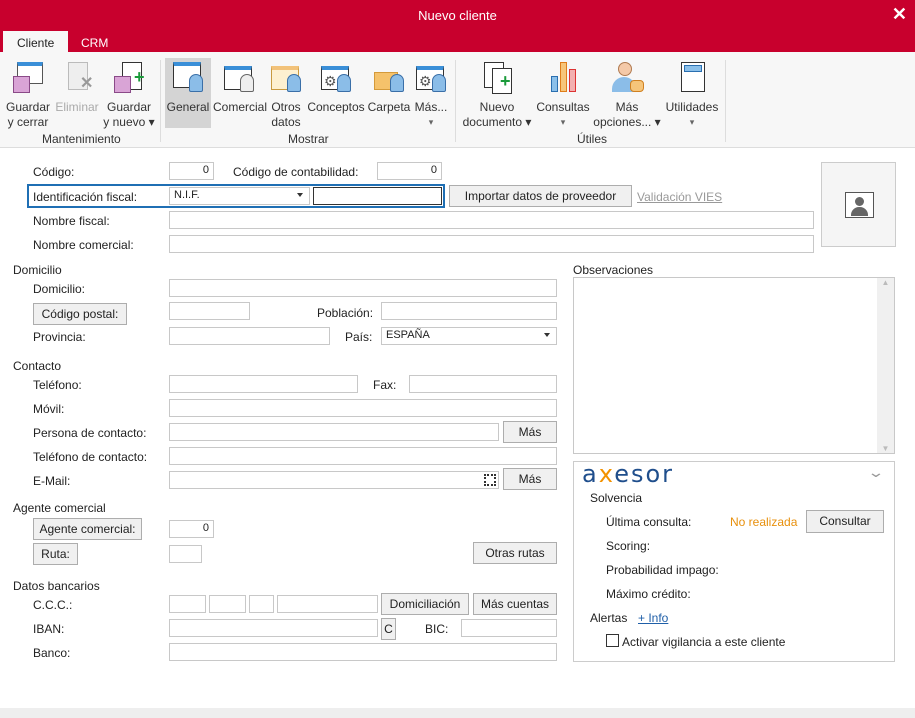  I want to click on scoring-label: Scoring:, so click(628, 546).